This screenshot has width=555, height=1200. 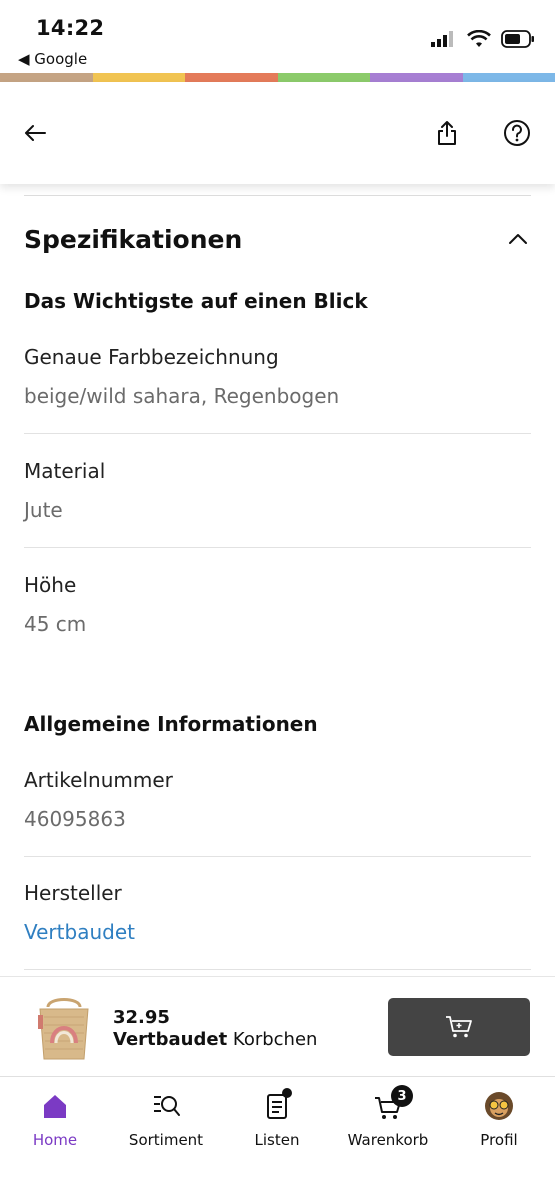 I want to click on product-brand: Vertbaudet, so click(x=170, y=1039).